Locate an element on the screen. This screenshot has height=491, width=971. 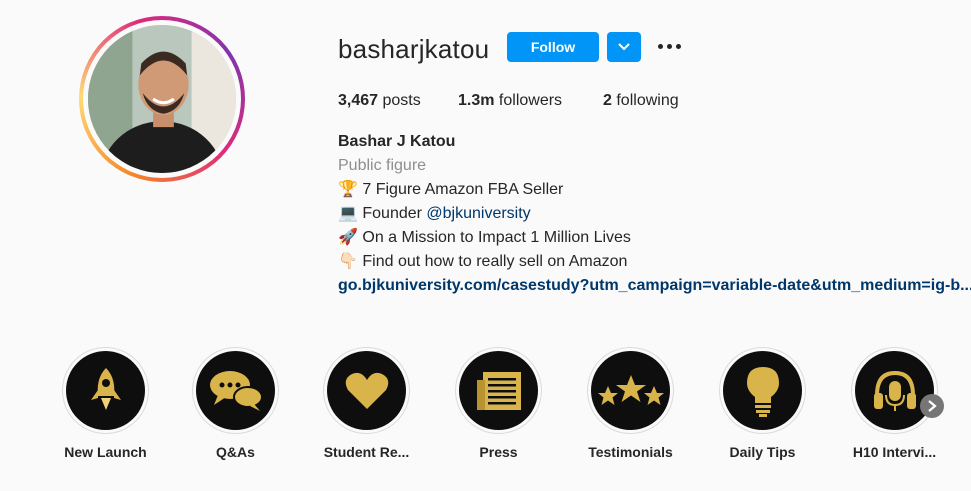
highlight-new-launch: New Launch is located at coordinates (105, 403).